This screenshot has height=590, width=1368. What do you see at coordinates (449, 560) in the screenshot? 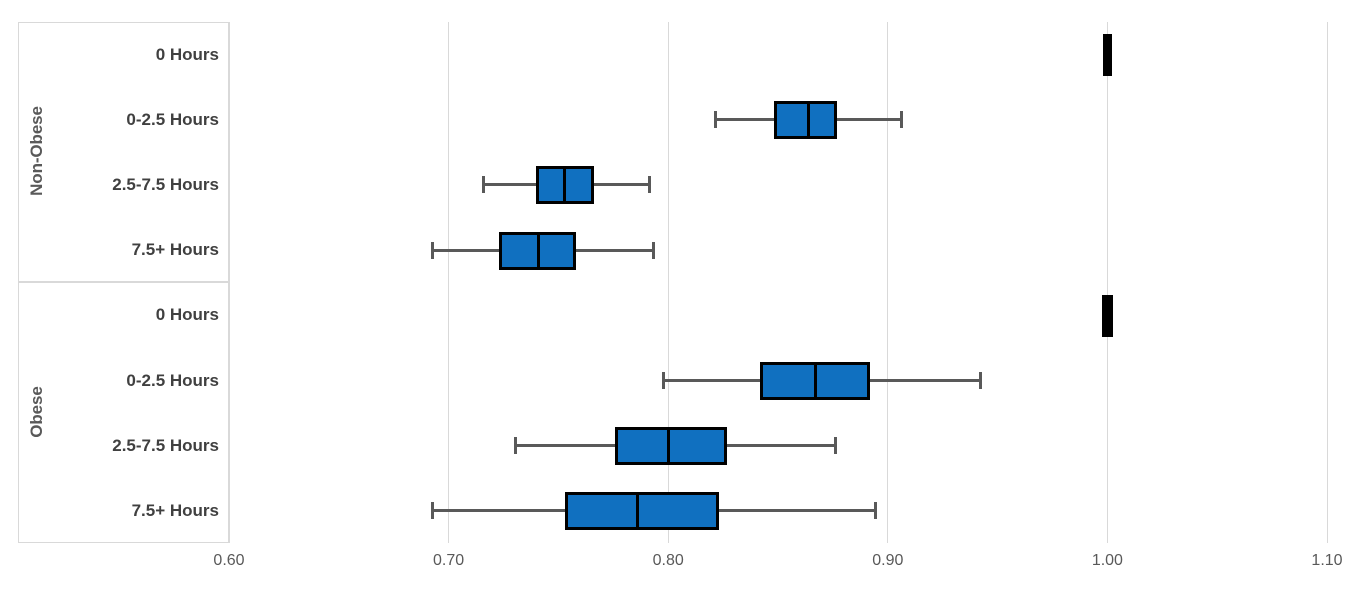
I see `x-tick-label: 0.70` at bounding box center [449, 560].